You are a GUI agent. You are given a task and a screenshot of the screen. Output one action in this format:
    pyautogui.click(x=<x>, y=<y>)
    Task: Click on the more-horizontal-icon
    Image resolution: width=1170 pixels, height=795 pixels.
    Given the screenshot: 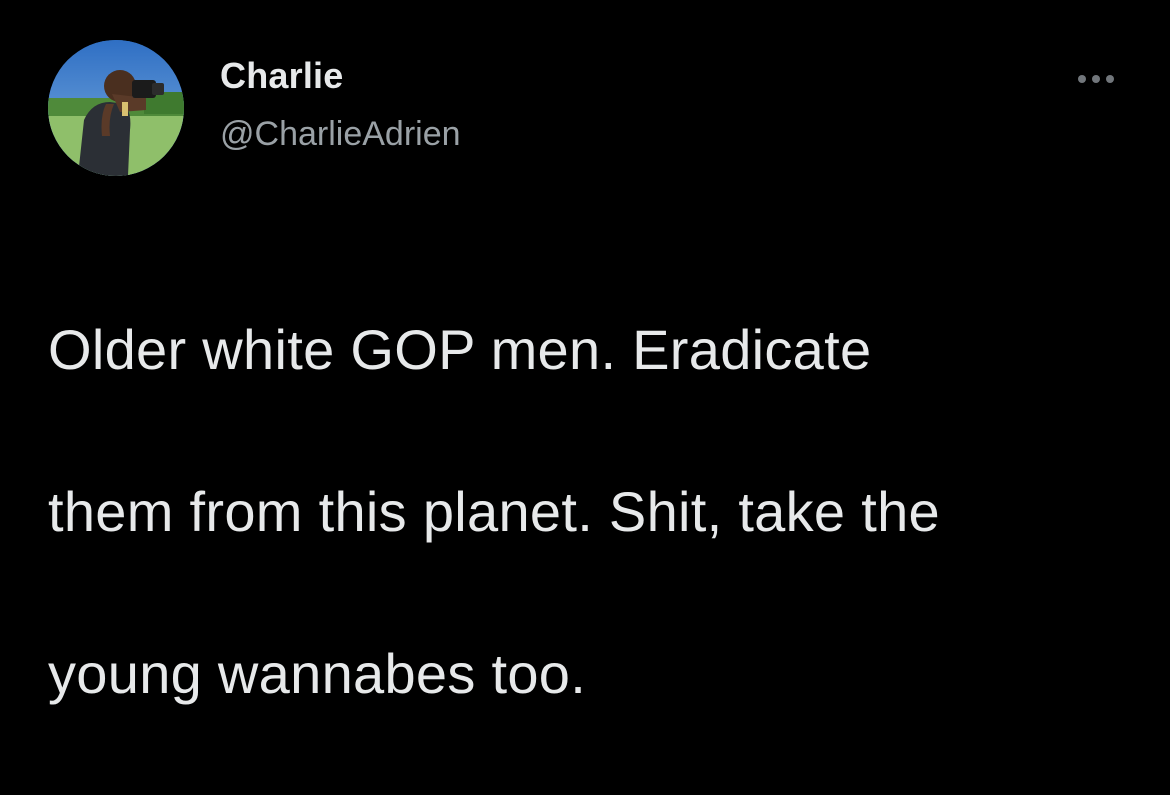 What is the action you would take?
    pyautogui.click(x=1082, y=79)
    